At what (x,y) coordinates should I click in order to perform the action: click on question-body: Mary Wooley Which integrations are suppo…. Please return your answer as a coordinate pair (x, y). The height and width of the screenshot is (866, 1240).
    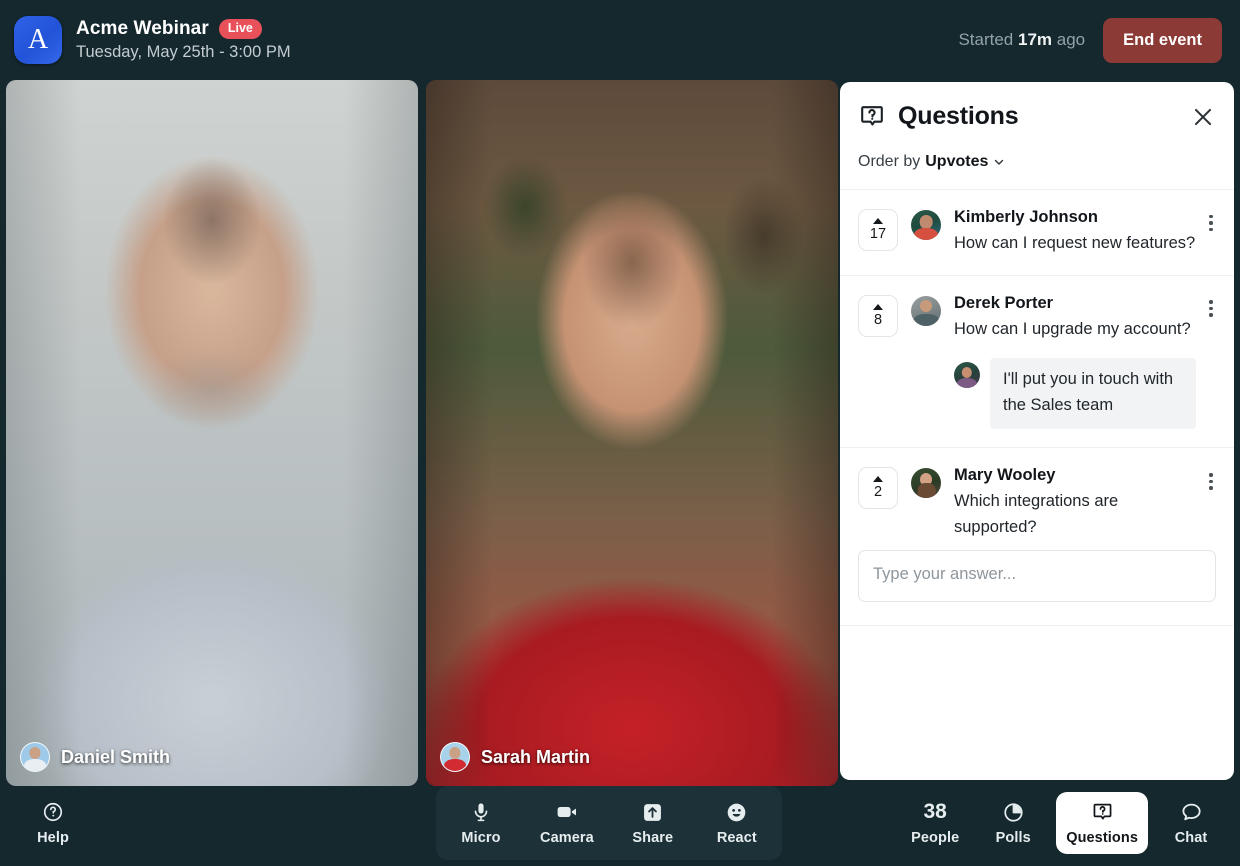
    Looking at the image, I should click on (1086, 503).